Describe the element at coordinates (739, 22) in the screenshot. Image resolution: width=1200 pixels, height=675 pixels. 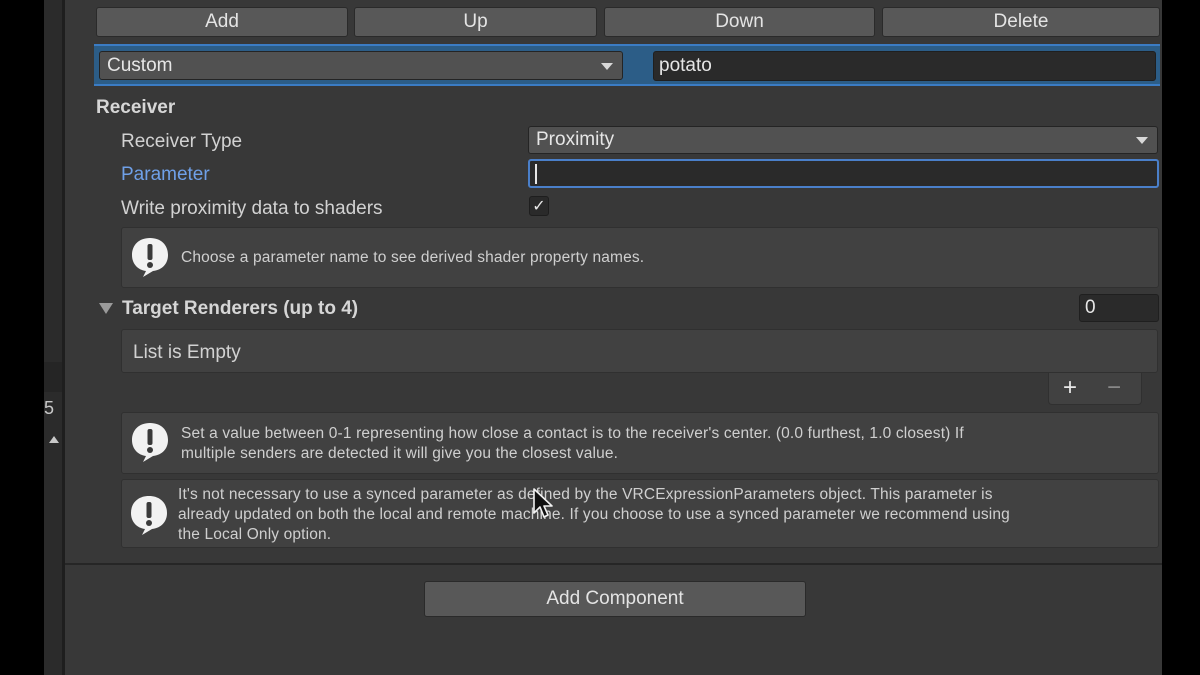
I see `down-button: Down` at that location.